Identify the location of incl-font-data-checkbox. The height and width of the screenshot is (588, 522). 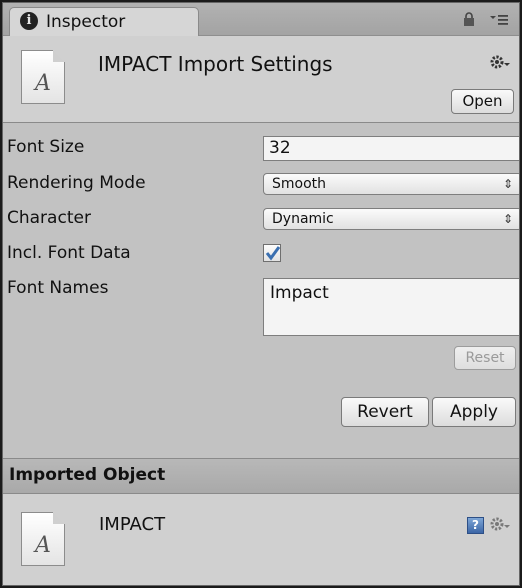
(272, 253).